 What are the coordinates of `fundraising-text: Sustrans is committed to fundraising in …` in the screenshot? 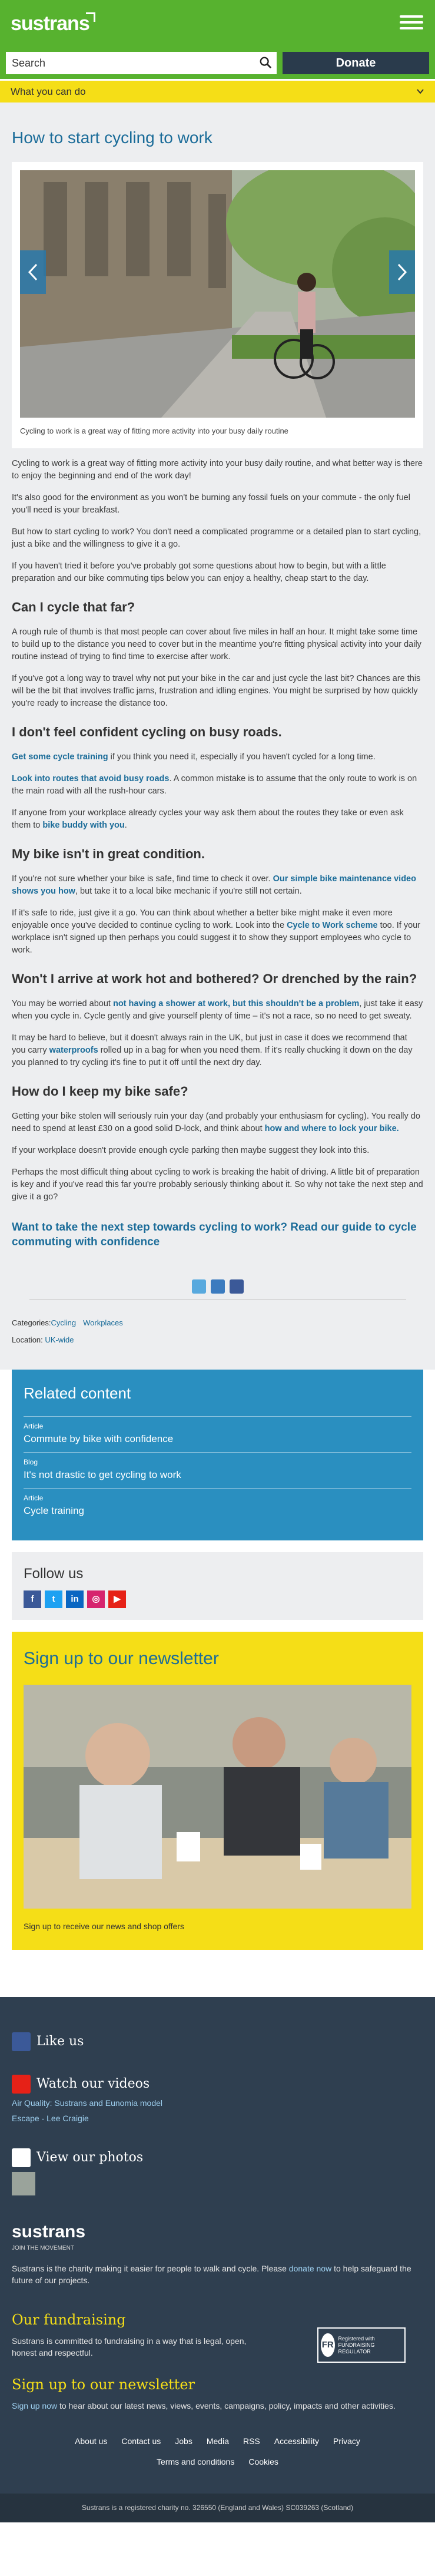 It's located at (129, 2347).